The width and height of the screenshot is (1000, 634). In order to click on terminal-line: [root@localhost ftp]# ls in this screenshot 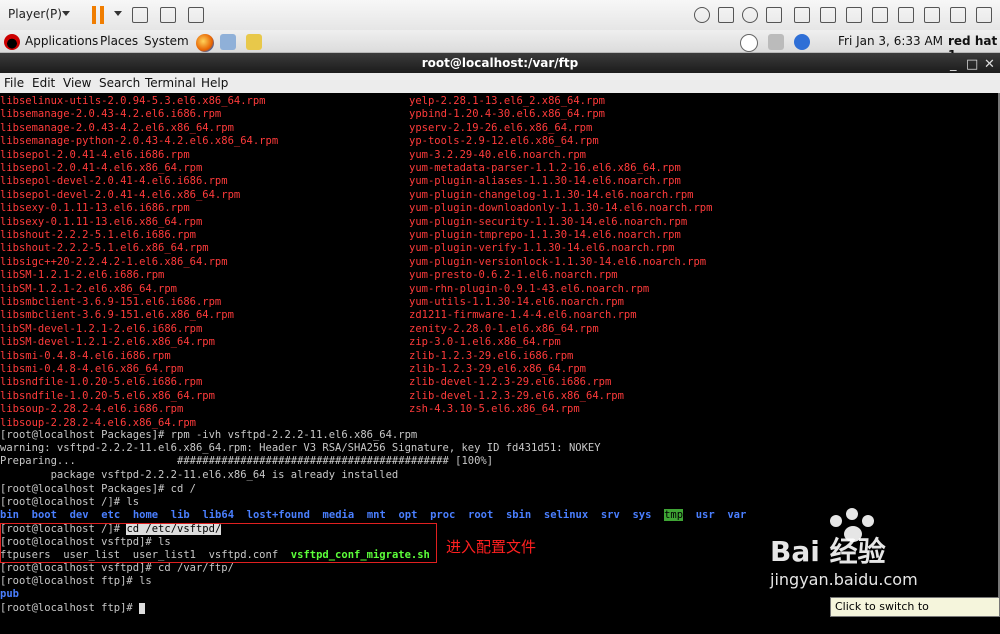, I will do `click(76, 581)`.